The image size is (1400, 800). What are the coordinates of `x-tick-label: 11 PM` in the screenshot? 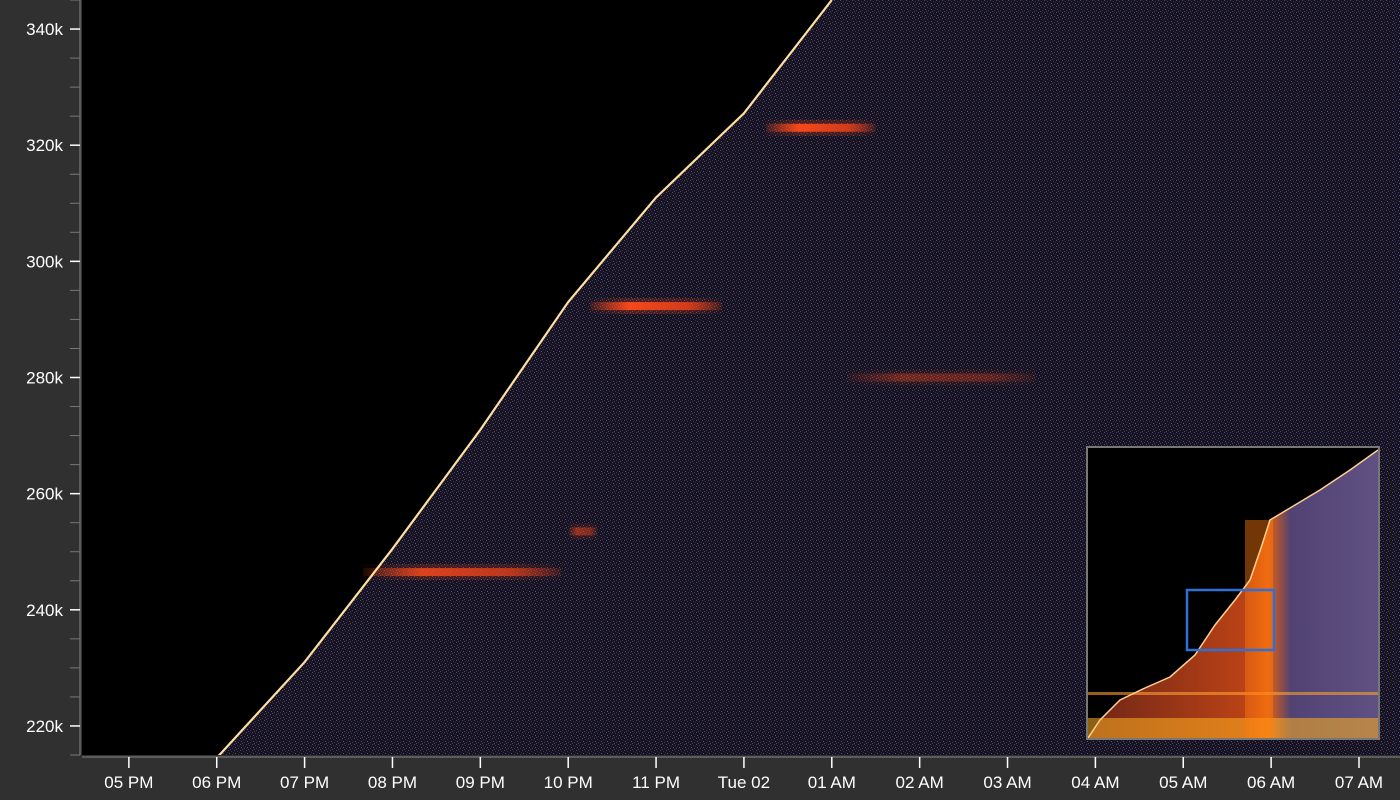 It's located at (656, 782).